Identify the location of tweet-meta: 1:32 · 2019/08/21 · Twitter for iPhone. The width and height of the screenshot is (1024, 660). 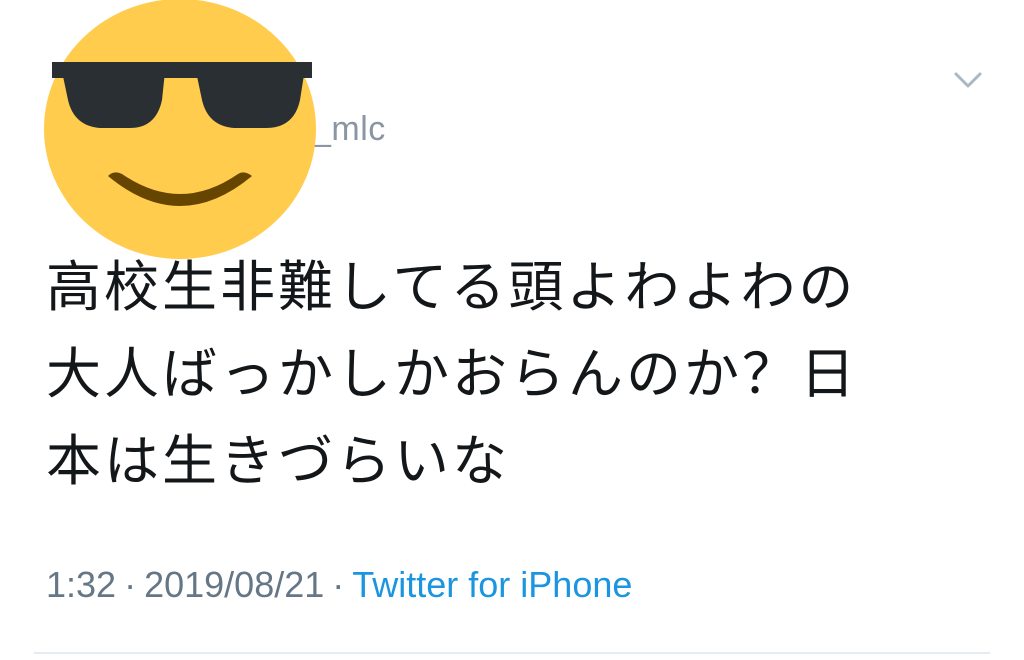
(339, 585).